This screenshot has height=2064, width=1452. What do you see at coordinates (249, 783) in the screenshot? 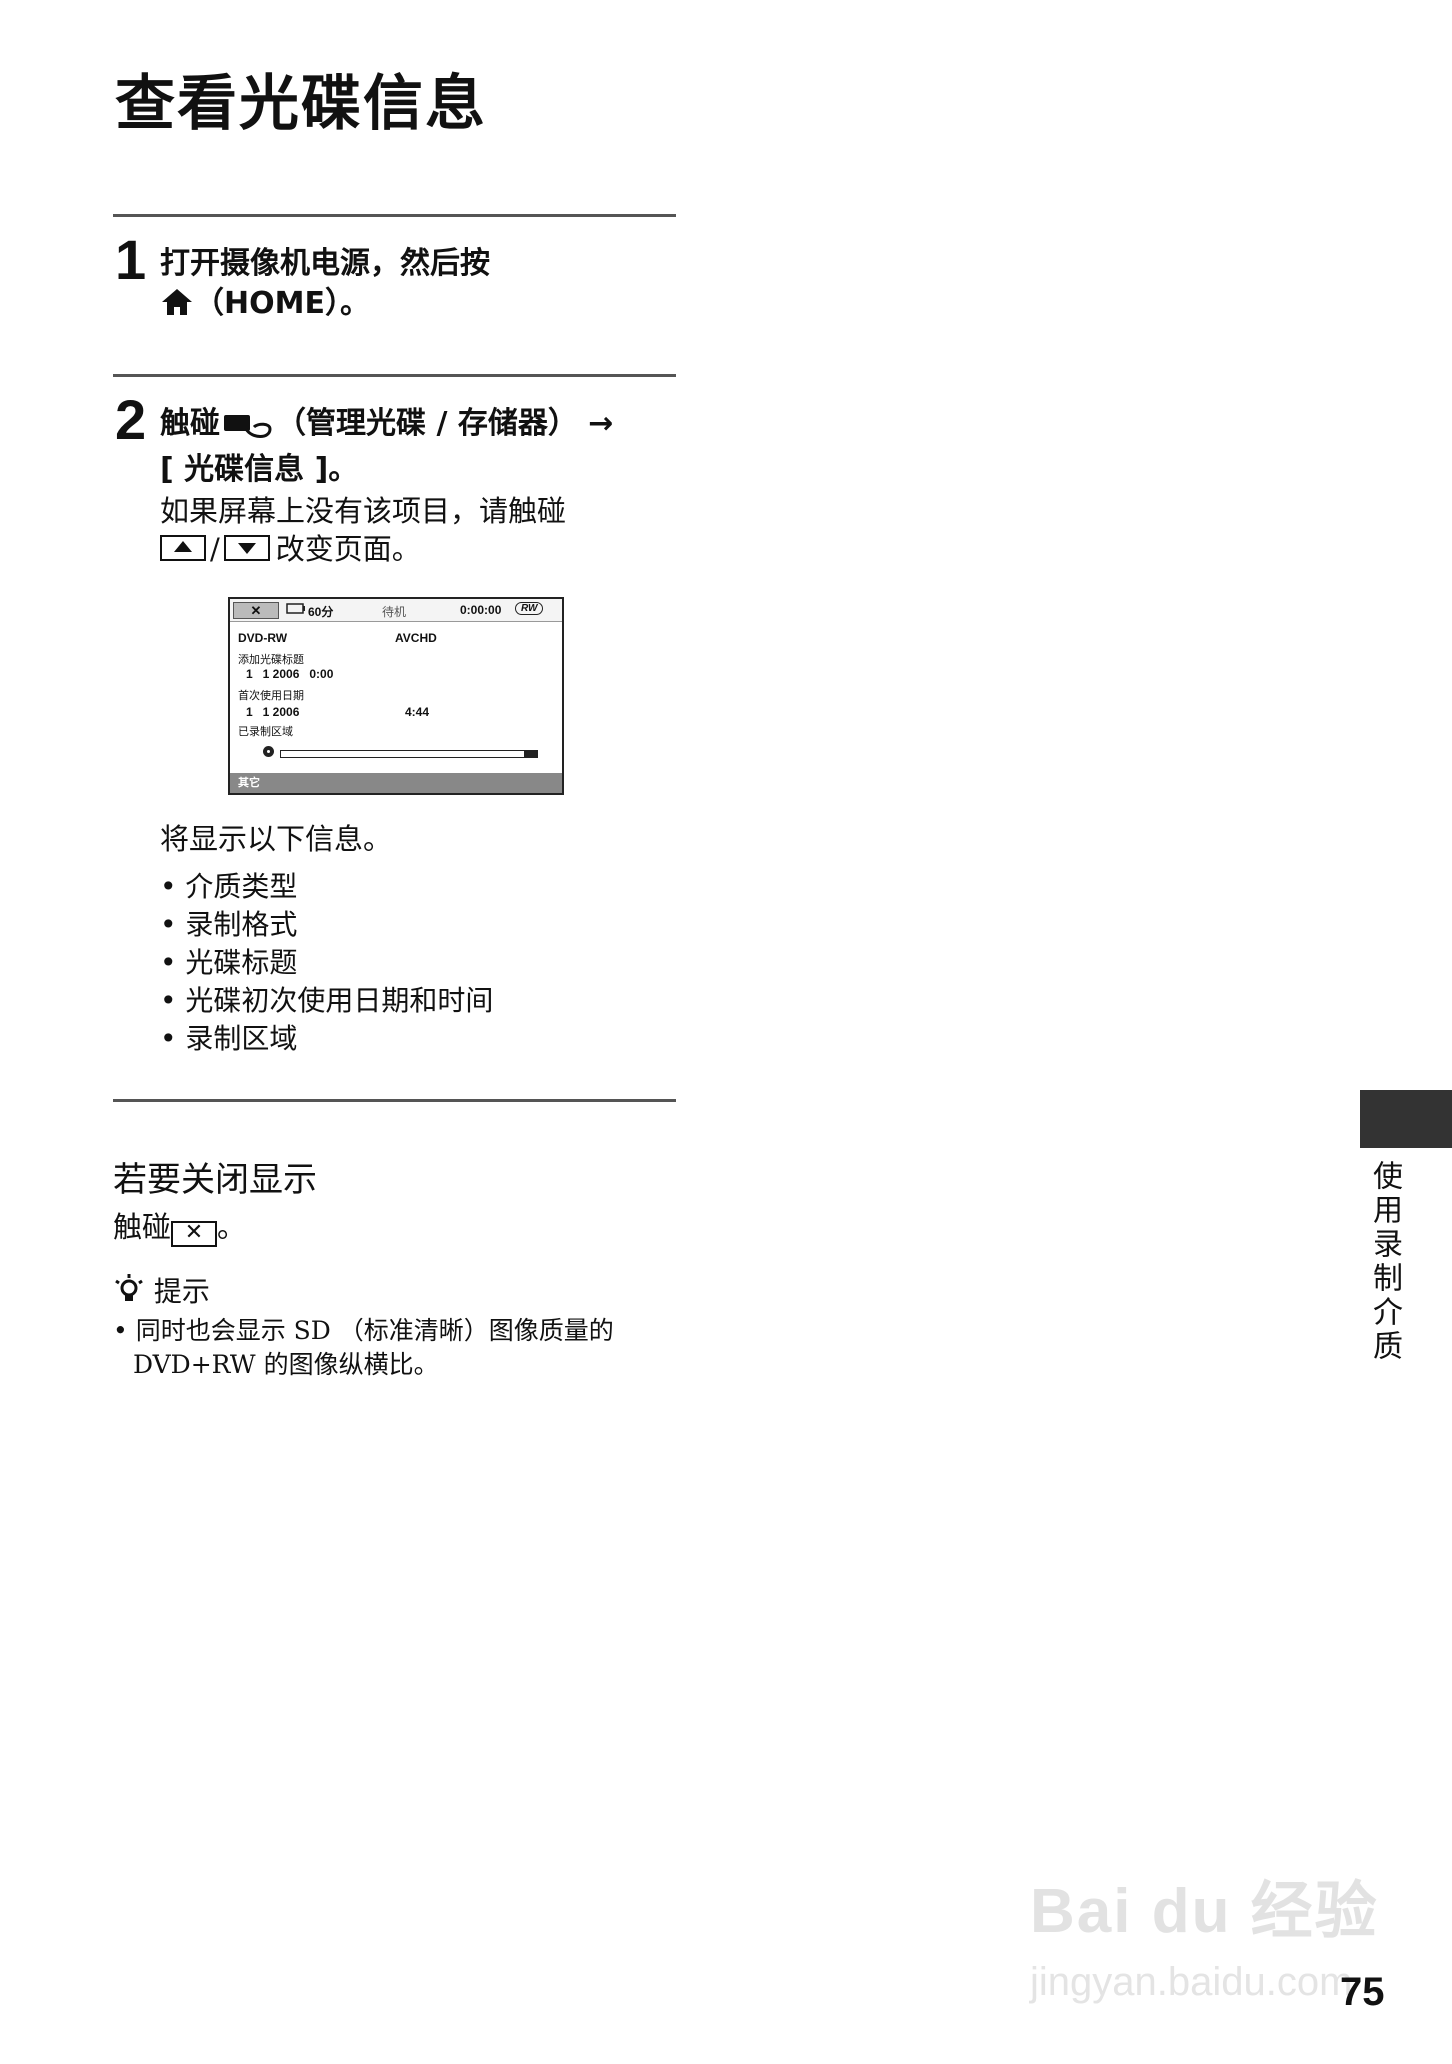
I see `other-menu: 其它` at bounding box center [249, 783].